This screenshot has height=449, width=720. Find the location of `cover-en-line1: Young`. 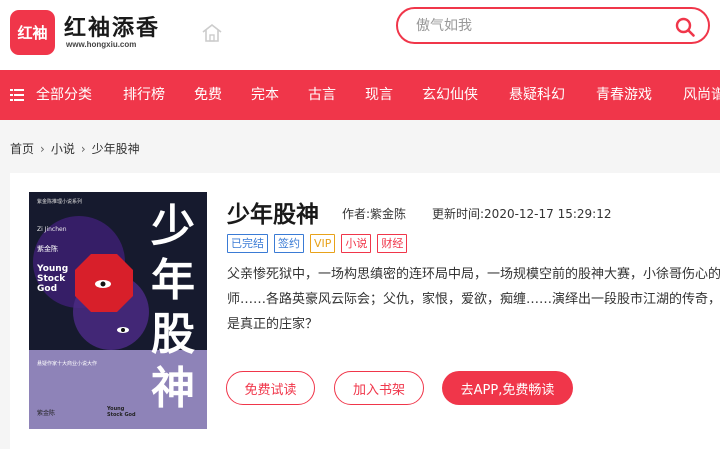

cover-en-line1: Young is located at coordinates (53, 269).